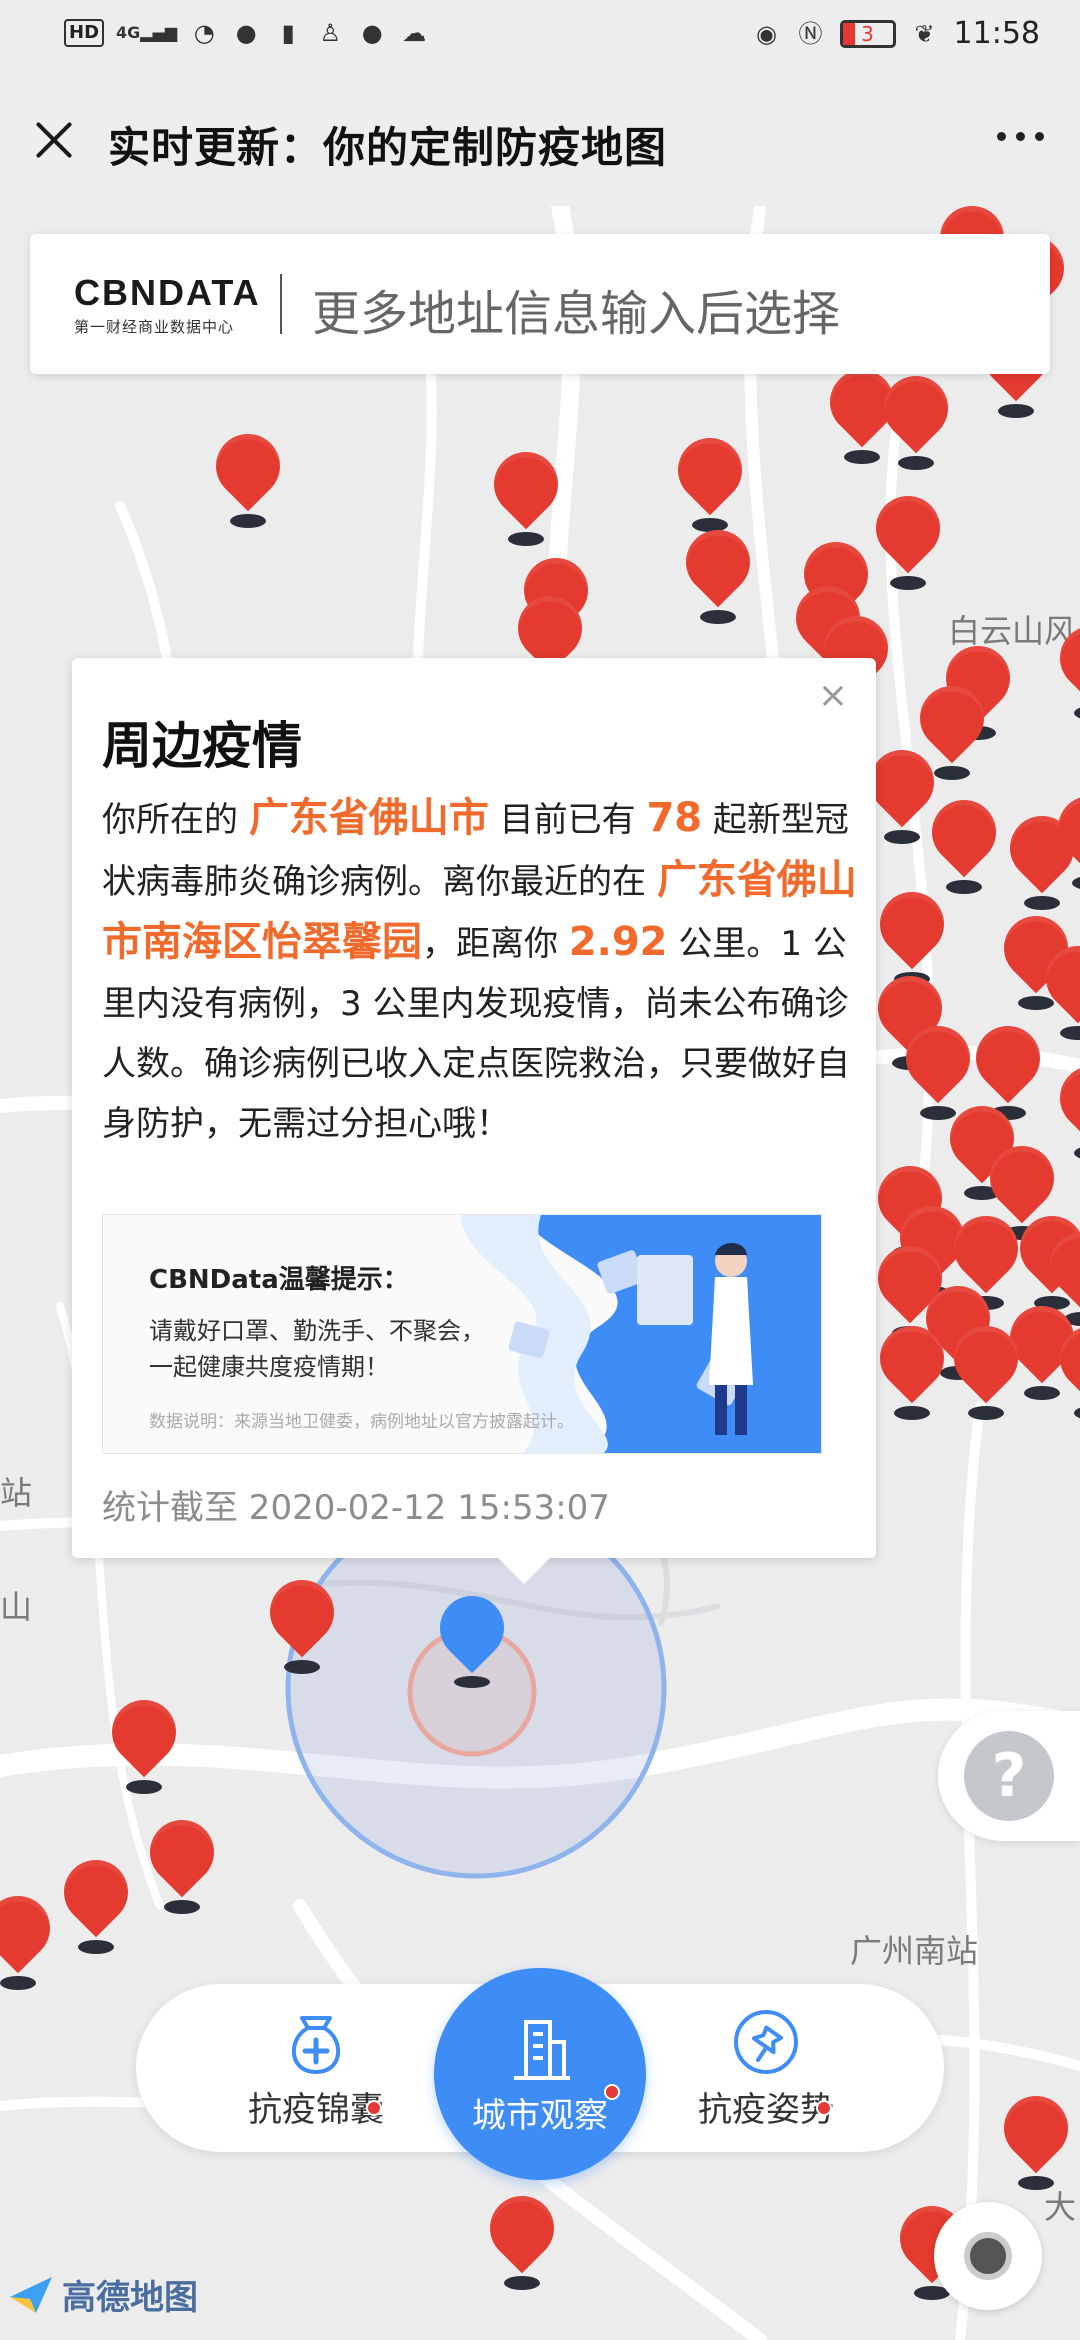 Image resolution: width=1080 pixels, height=2340 pixels. Describe the element at coordinates (388, 147) in the screenshot. I see `page-title: 实时更新：你的定制防疫地图` at that location.